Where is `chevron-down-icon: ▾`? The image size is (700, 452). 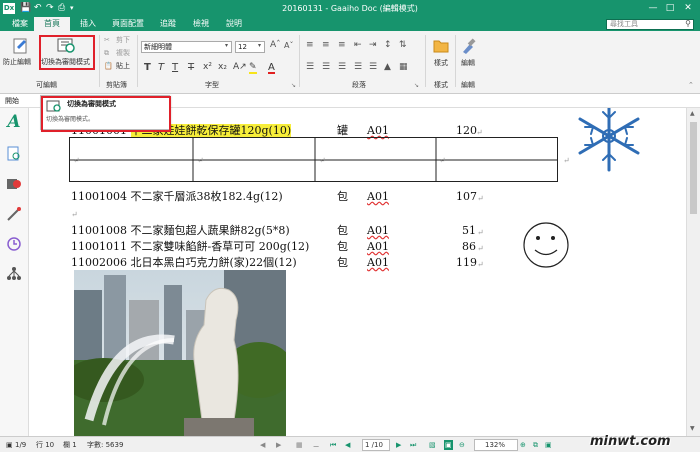 chevron-down-icon: ▾ is located at coordinates (227, 45).